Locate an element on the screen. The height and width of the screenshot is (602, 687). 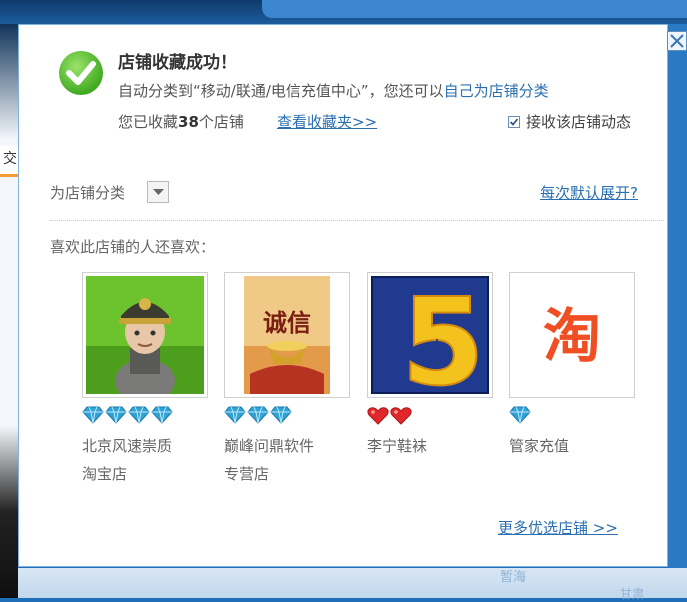
chevron-down-icon is located at coordinates (158, 192).